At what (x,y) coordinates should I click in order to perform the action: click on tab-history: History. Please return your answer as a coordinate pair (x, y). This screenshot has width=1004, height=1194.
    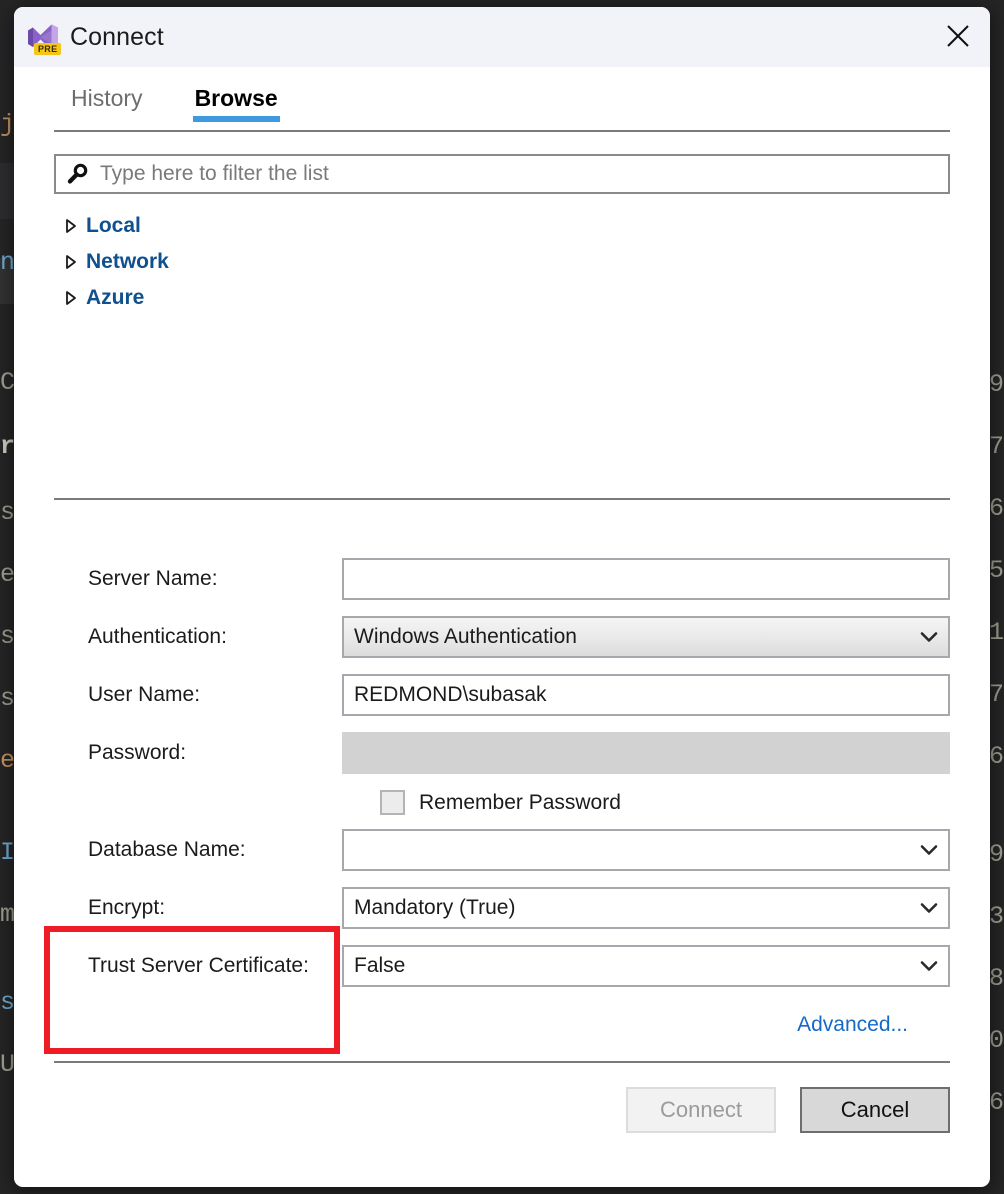
    Looking at the image, I should click on (107, 103).